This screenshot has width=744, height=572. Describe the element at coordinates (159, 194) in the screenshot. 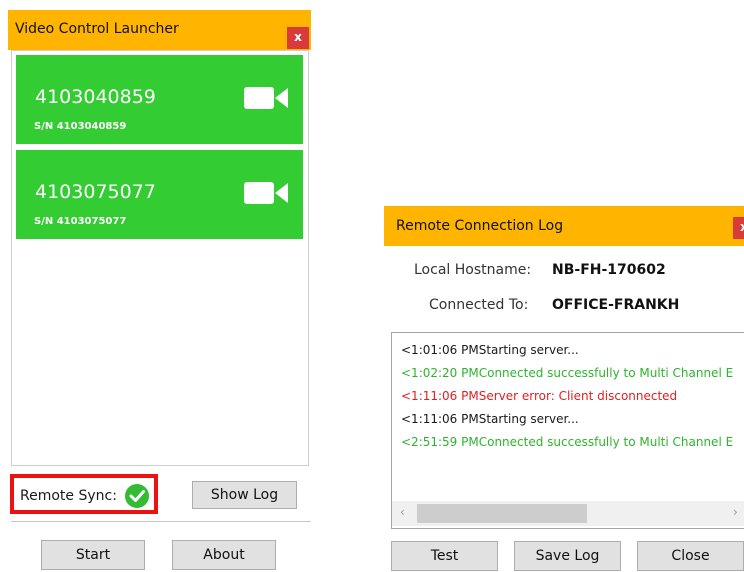

I see `device-tile: 4103075077 S/N 4103075077` at that location.